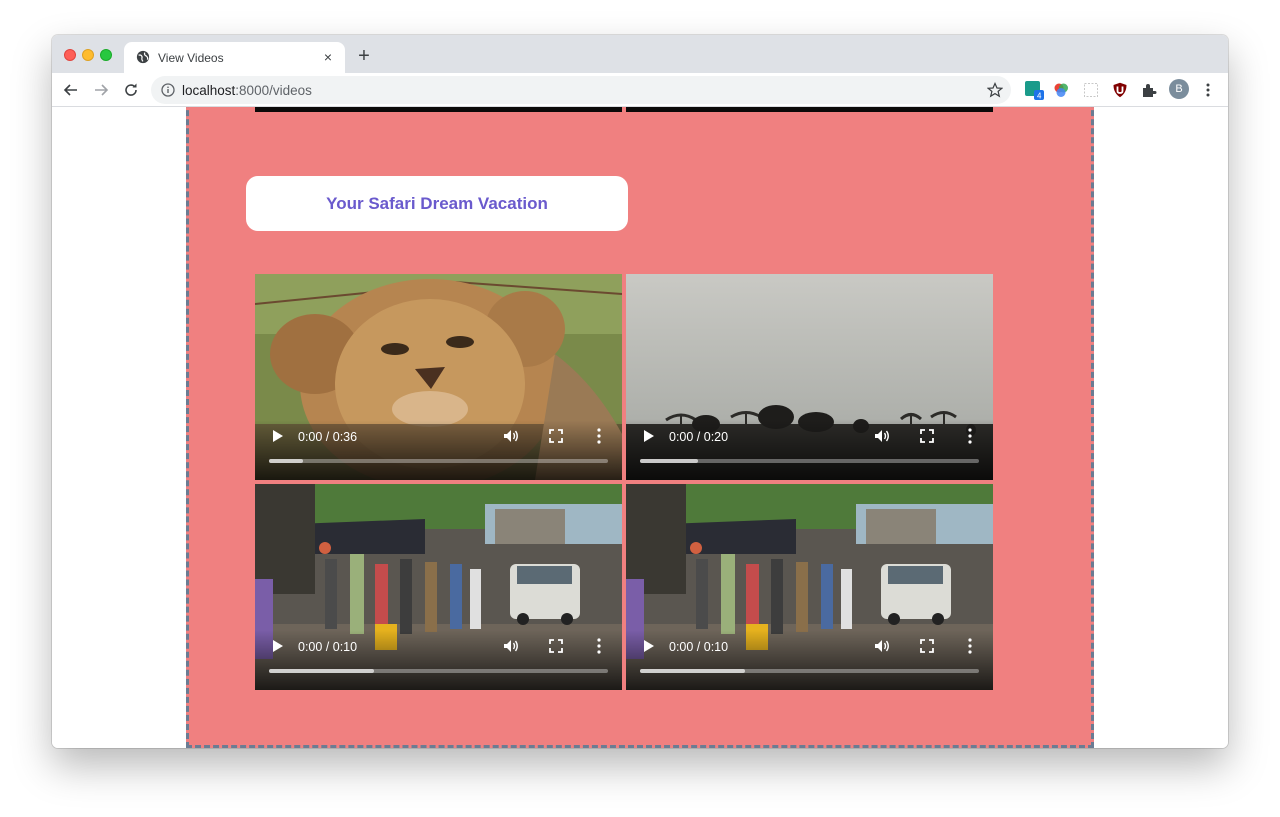 This screenshot has height=817, width=1280. I want to click on translate-extension-icon: 4, so click(1034, 90).